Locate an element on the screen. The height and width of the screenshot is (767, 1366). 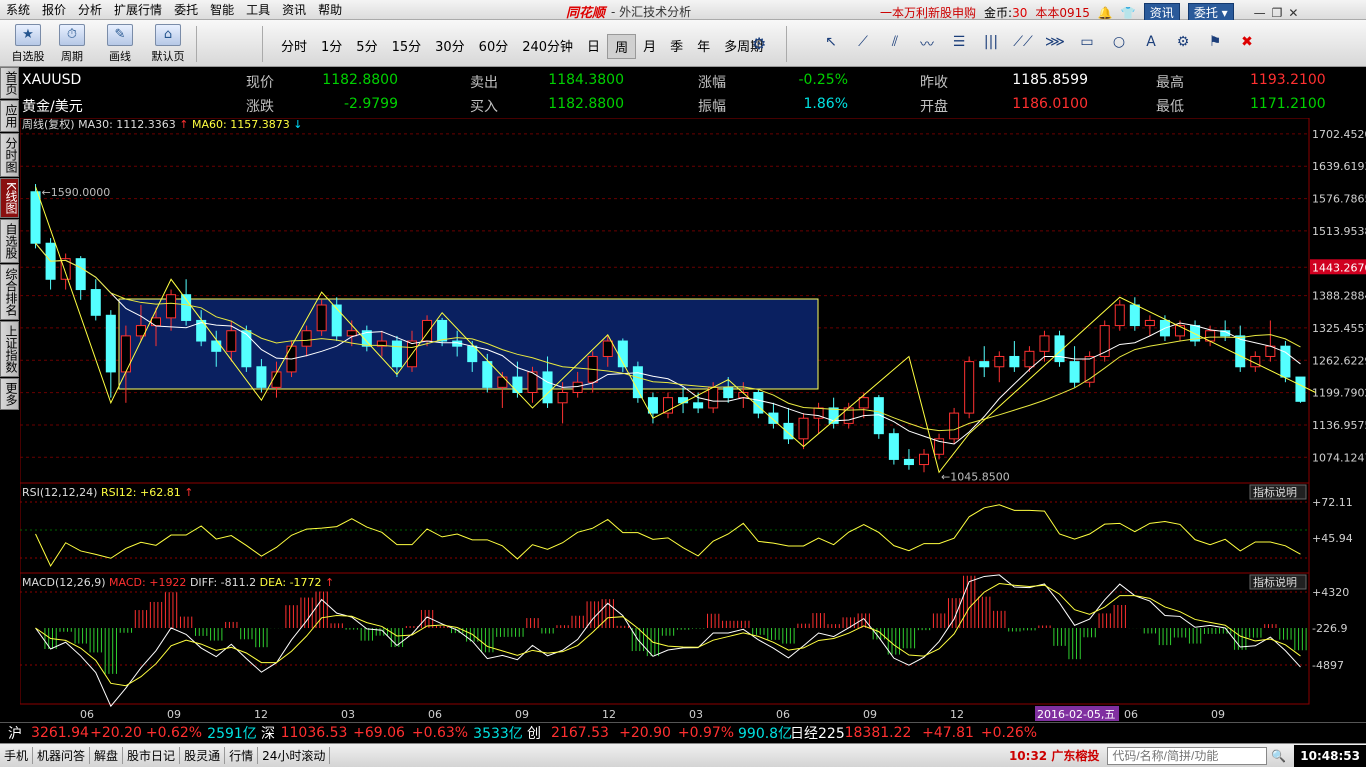
bottom-tab-3: 股市日记 is located at coordinates (152, 755).